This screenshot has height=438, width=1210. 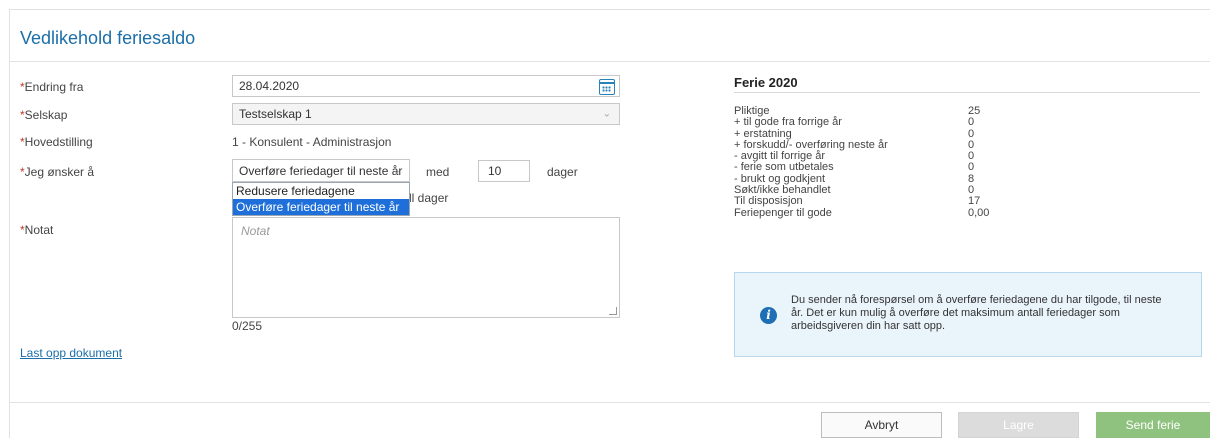 I want to click on notat-counter: 0/255, so click(x=247, y=326).